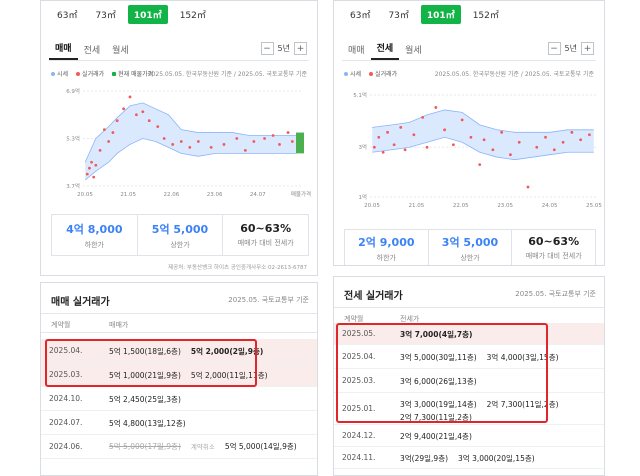 The height and width of the screenshot is (476, 640). I want to click on highlight-box, so click(151, 363).